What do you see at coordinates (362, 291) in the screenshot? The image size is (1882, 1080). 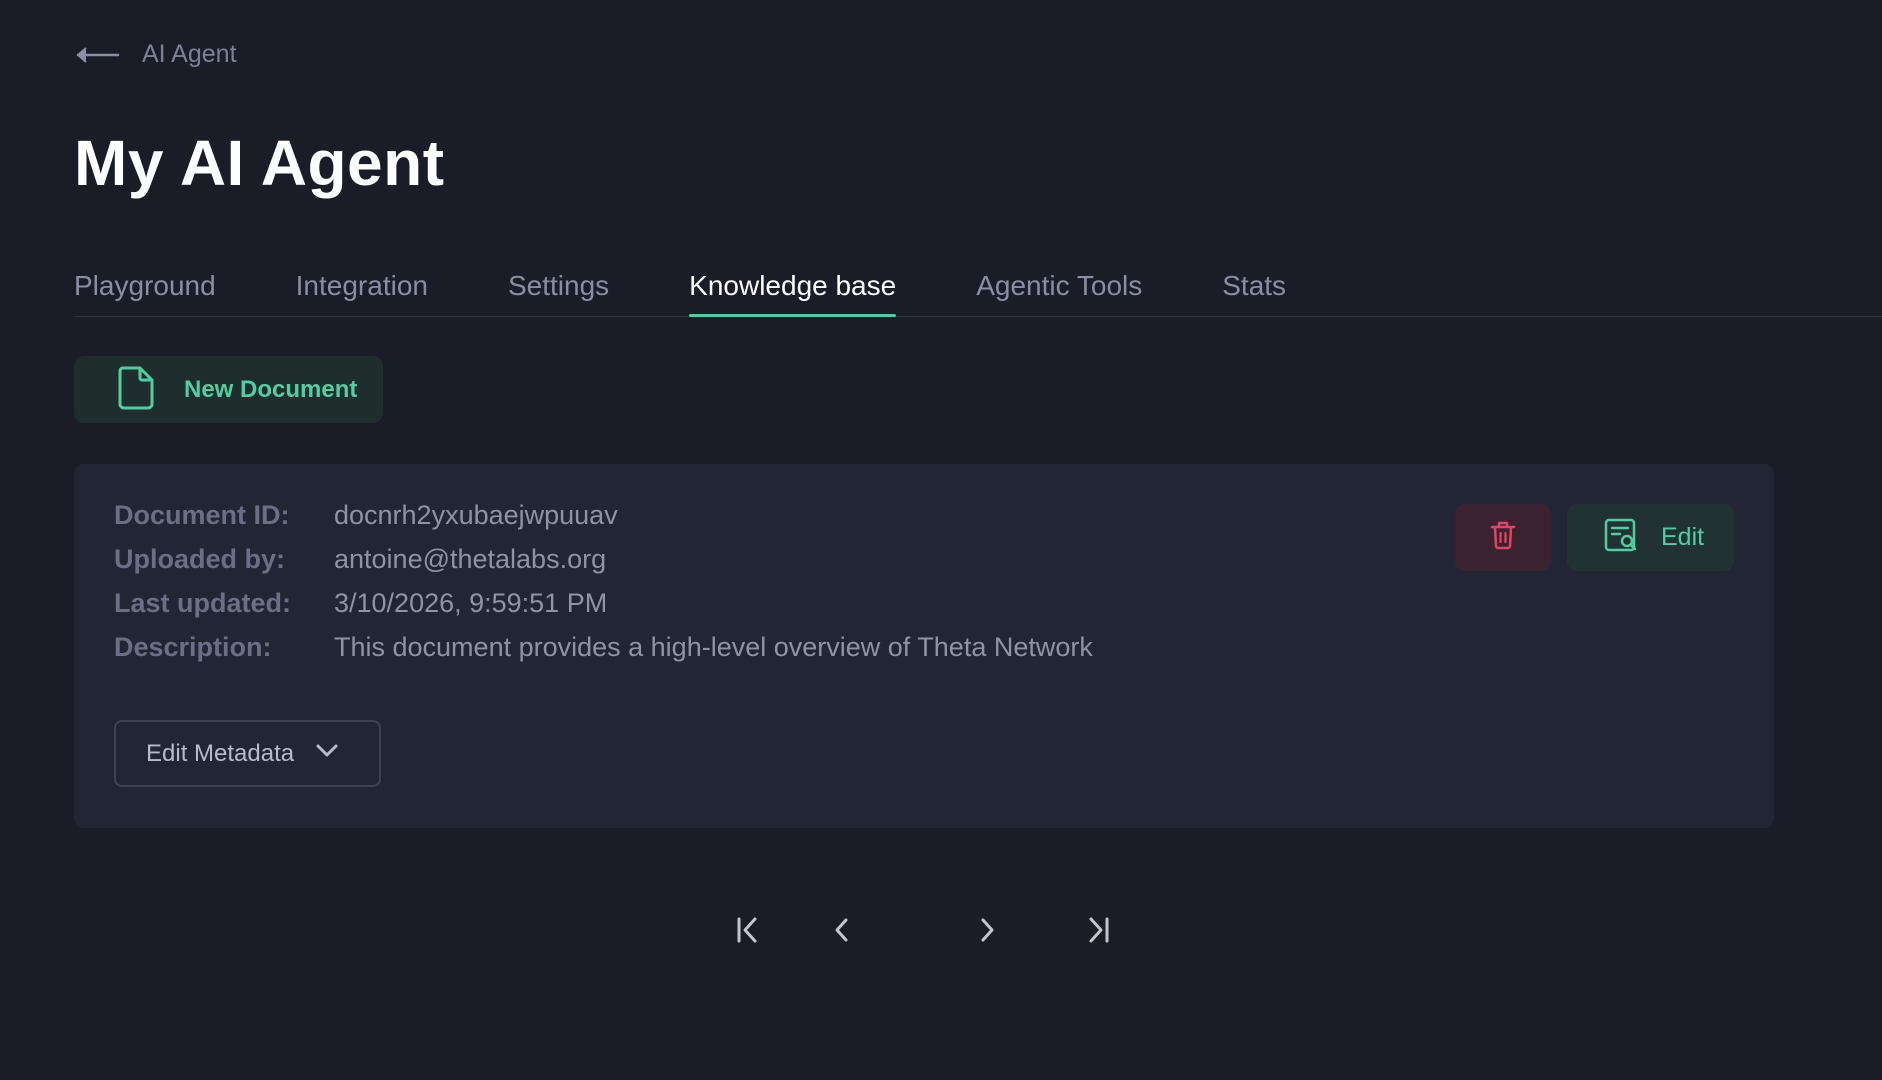 I see `tab-integration: Integration` at bounding box center [362, 291].